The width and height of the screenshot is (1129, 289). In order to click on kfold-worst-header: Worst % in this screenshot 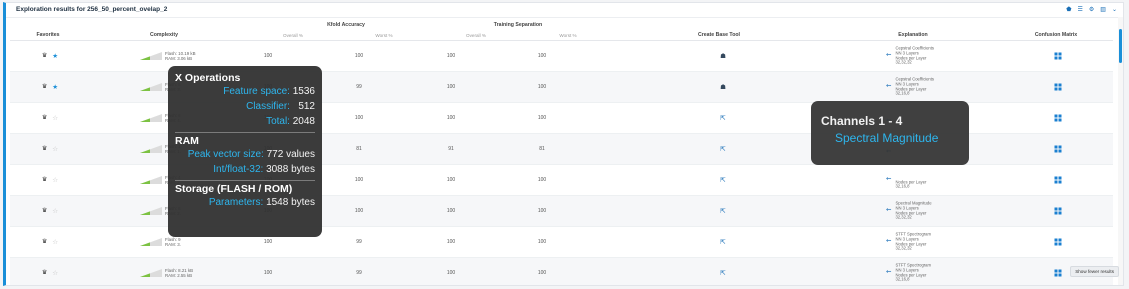, I will do `click(383, 35)`.